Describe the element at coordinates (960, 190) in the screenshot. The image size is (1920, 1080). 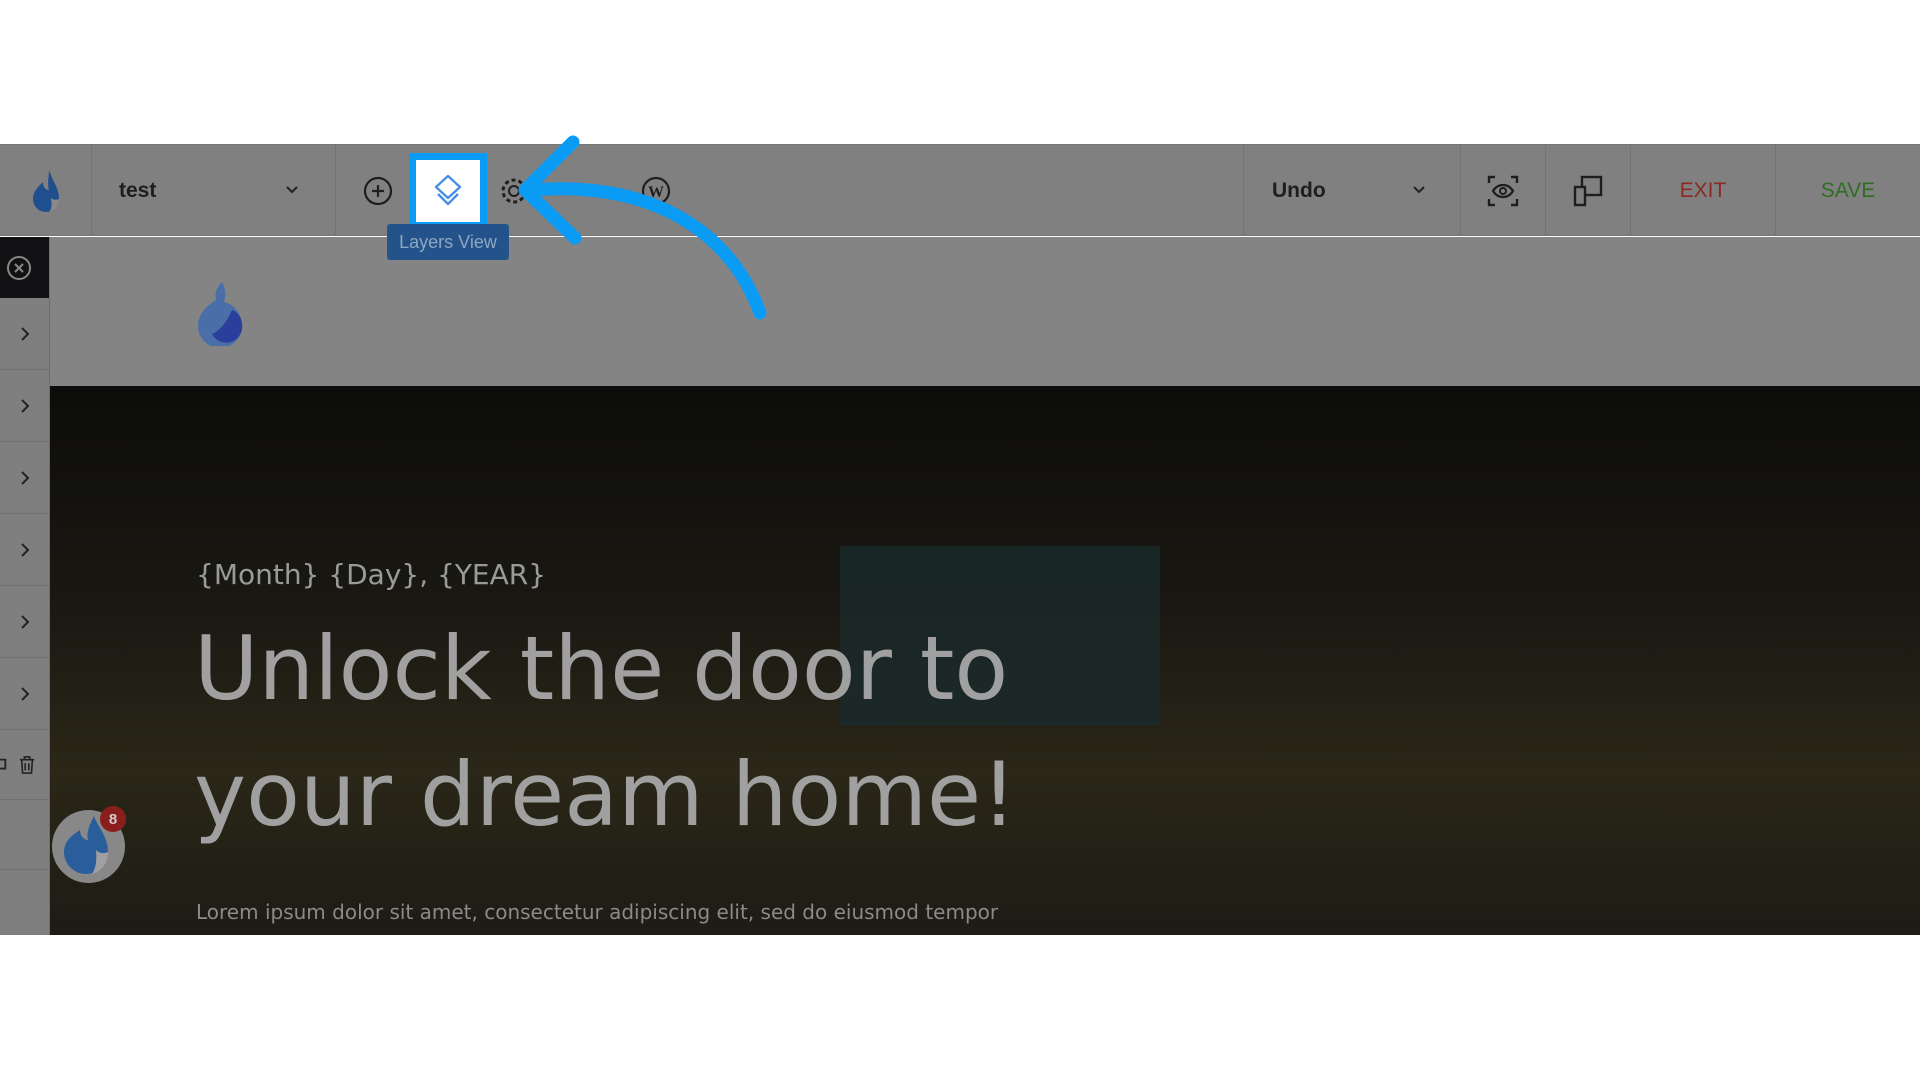
I see `editor-toolbar: test W Undo EXIT SAVE` at that location.